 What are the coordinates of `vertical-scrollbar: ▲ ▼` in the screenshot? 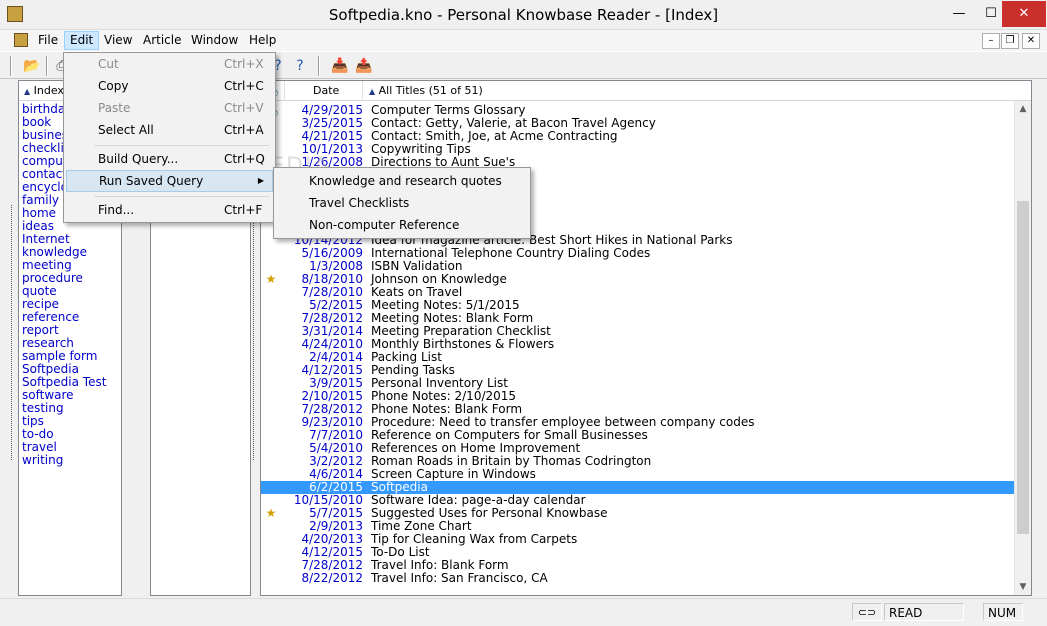 It's located at (1022, 348).